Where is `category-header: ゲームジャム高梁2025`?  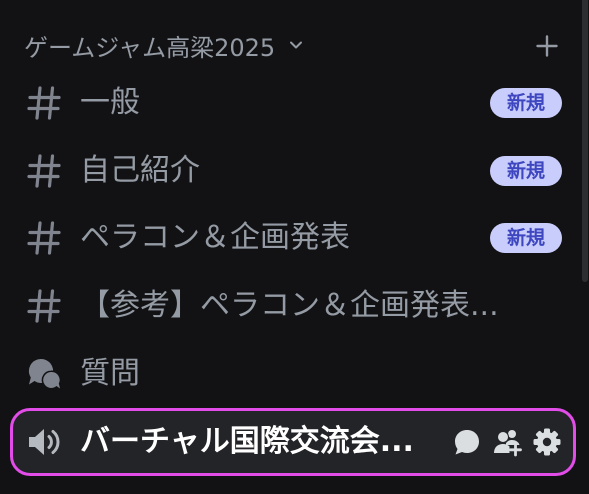 category-header: ゲームジャム高梁2025 is located at coordinates (163, 45).